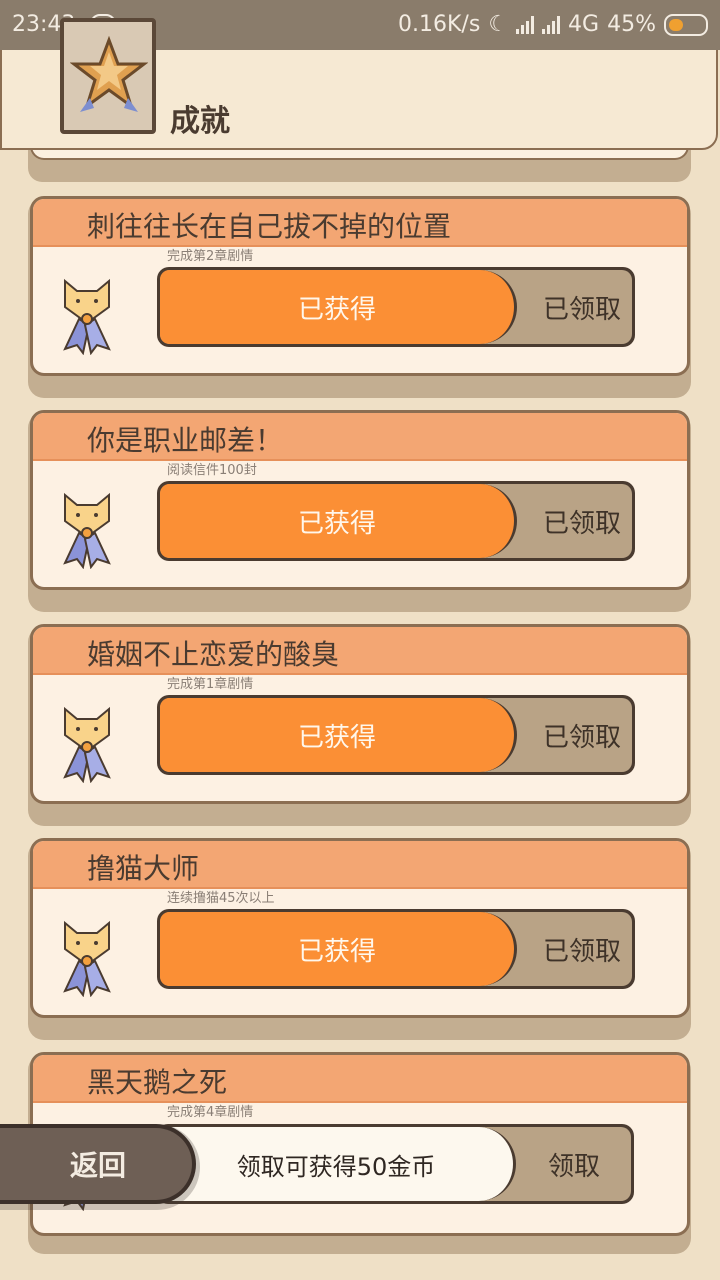 The width and height of the screenshot is (720, 1280). I want to click on card-header: 你是职业邮差！, so click(360, 437).